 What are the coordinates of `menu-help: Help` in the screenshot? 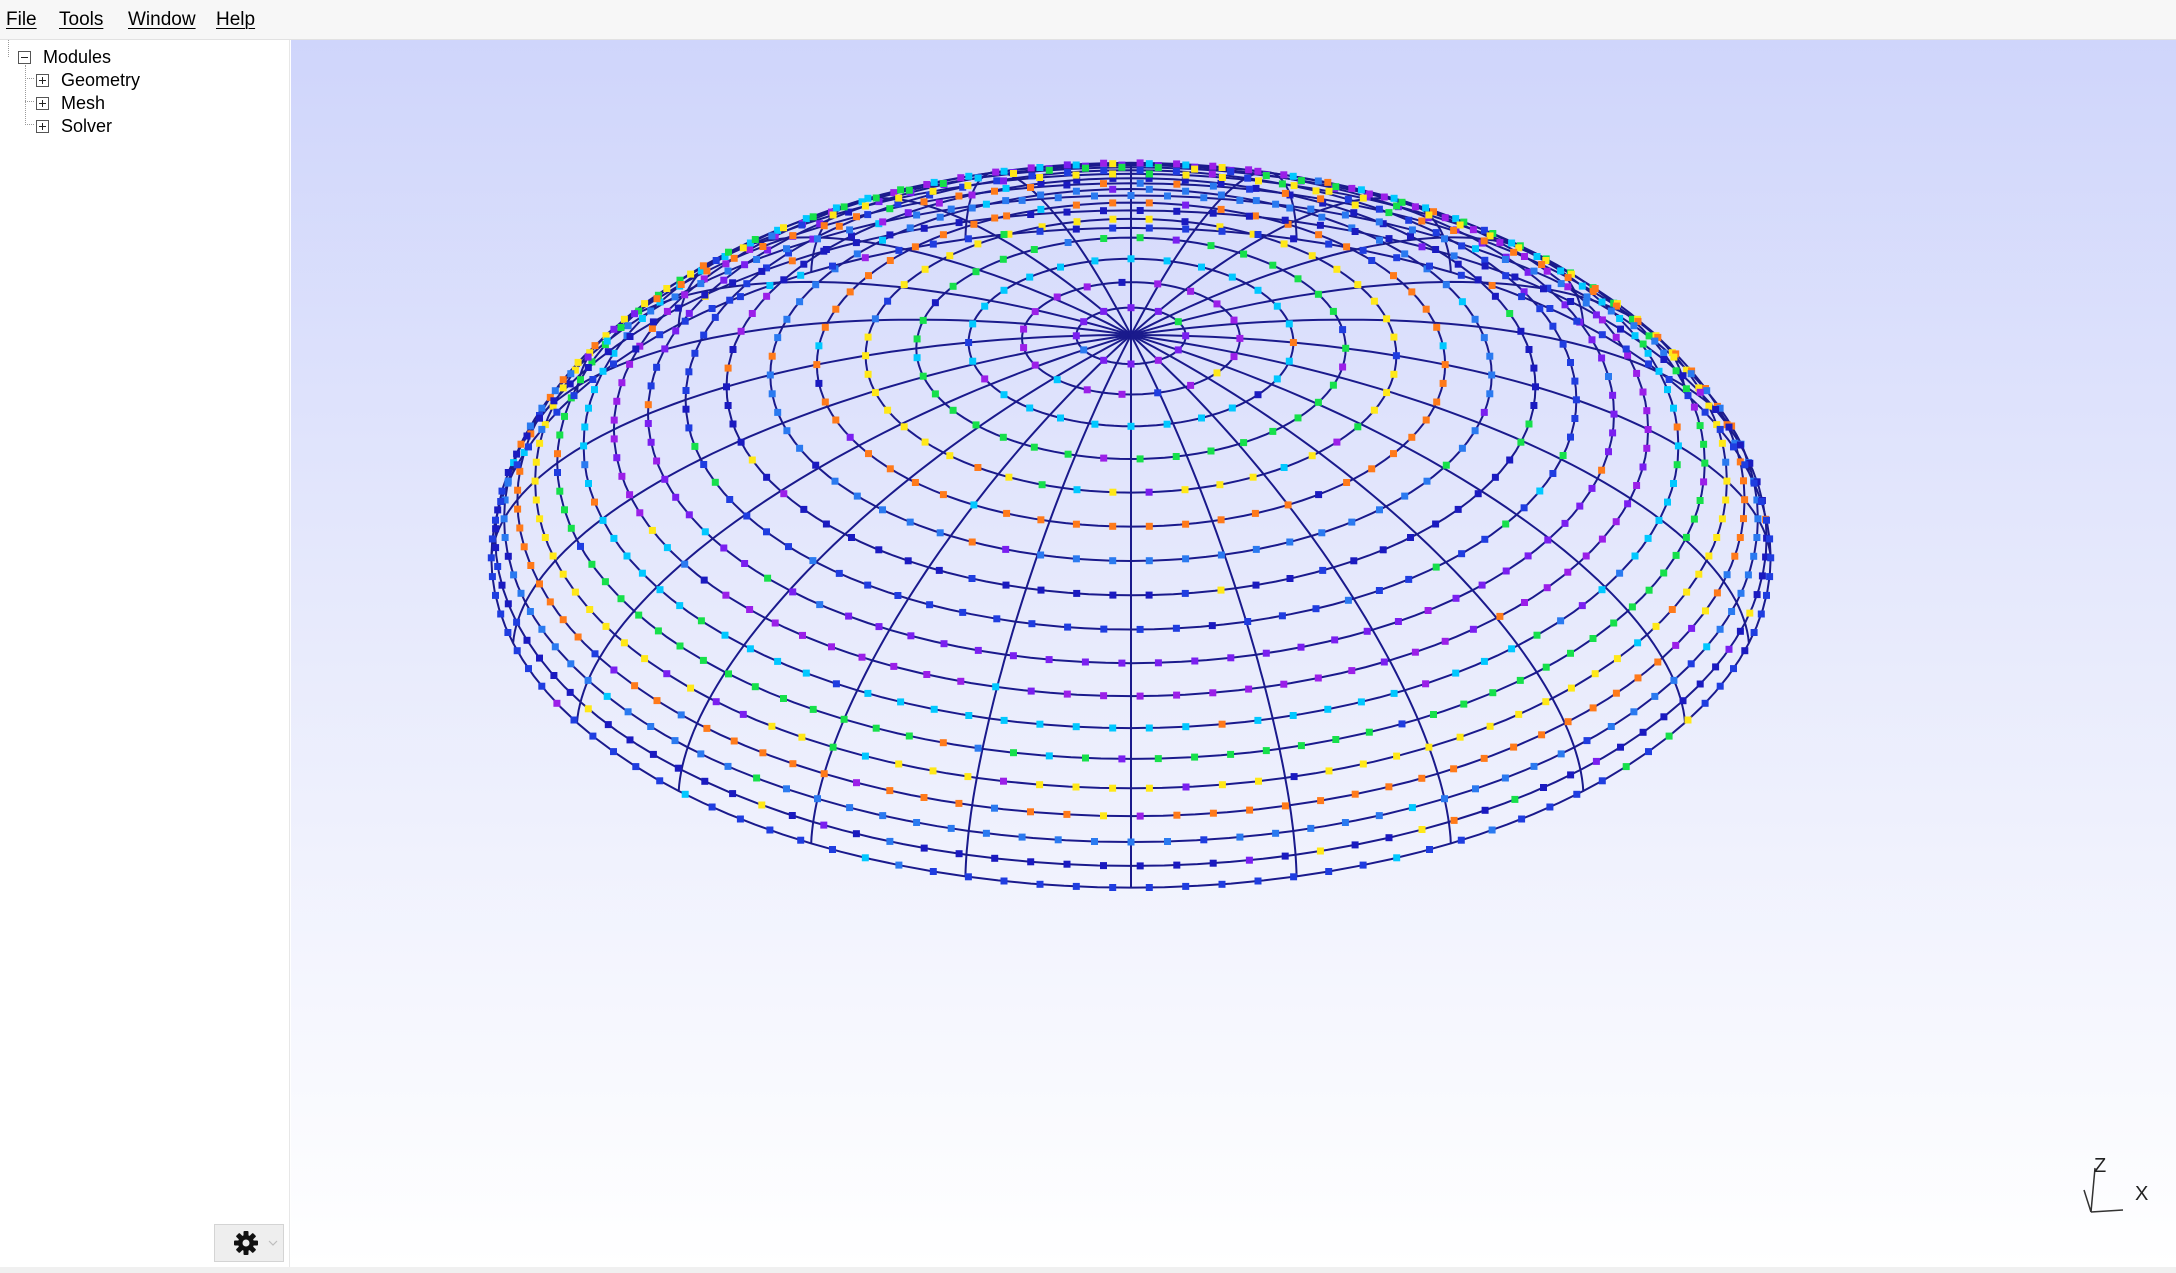 It's located at (235, 20).